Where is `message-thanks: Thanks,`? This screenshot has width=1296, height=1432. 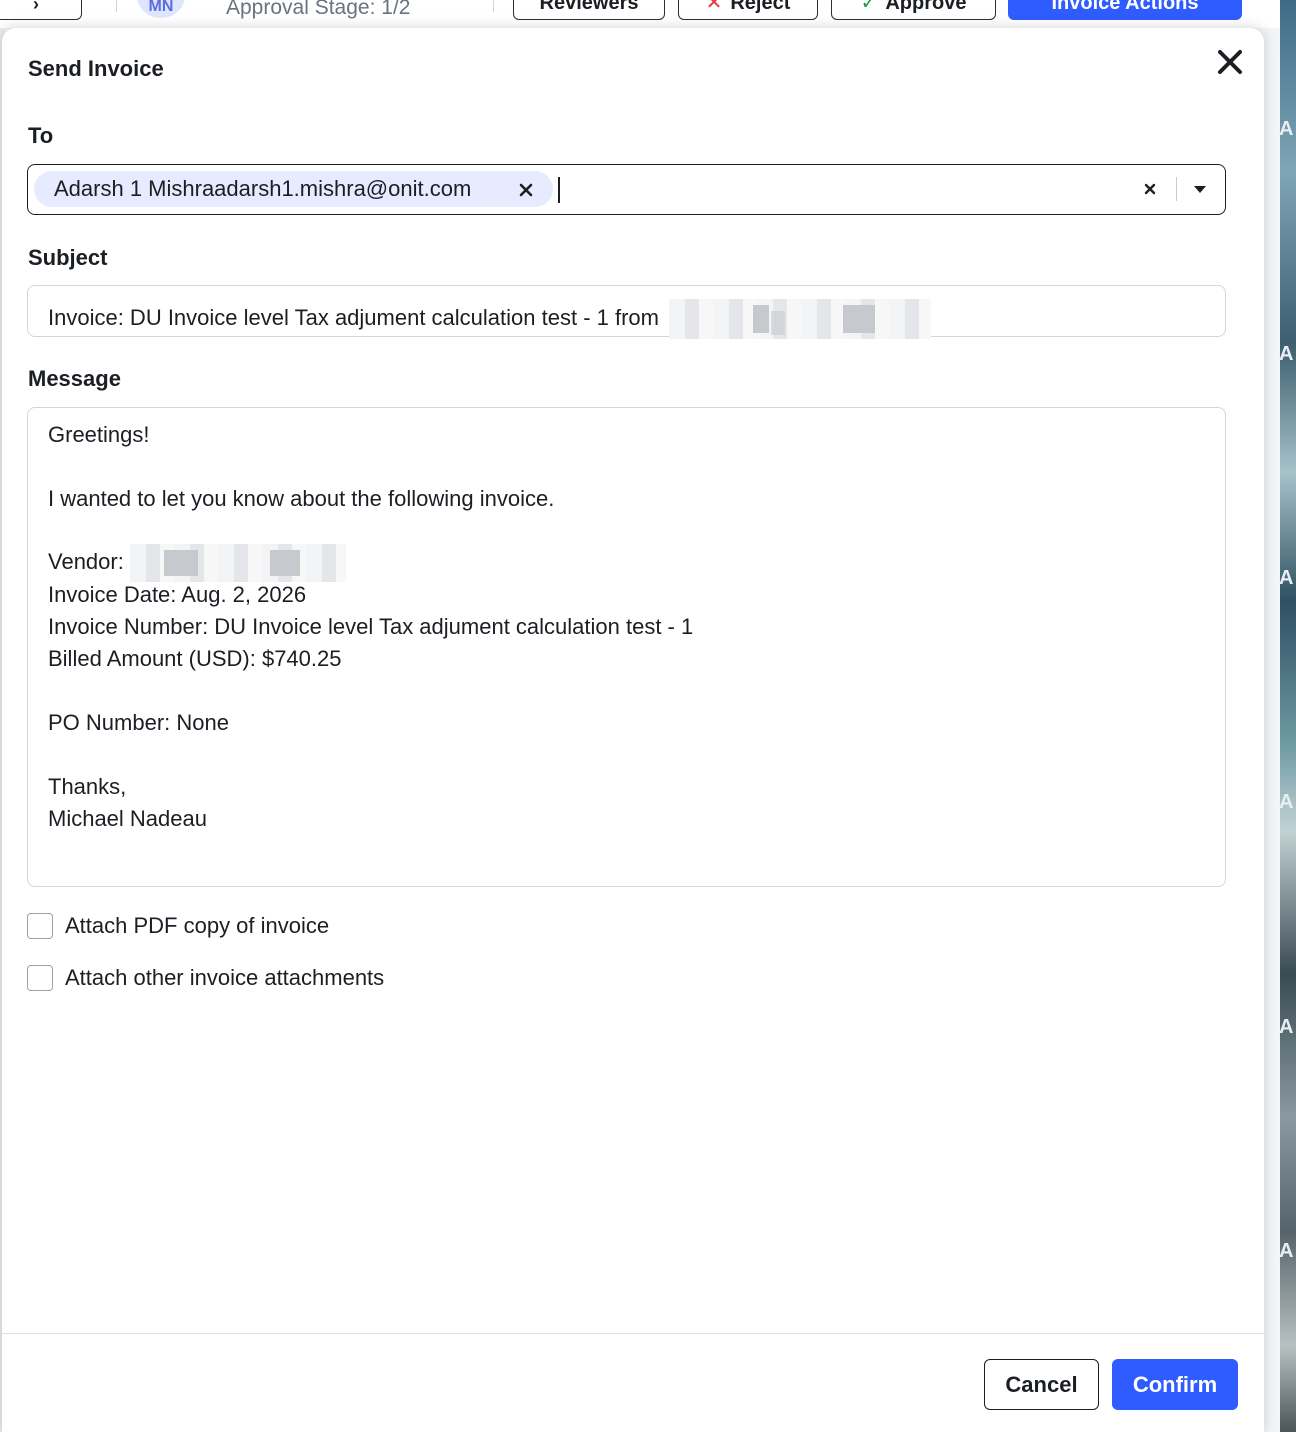
message-thanks: Thanks, is located at coordinates (87, 786).